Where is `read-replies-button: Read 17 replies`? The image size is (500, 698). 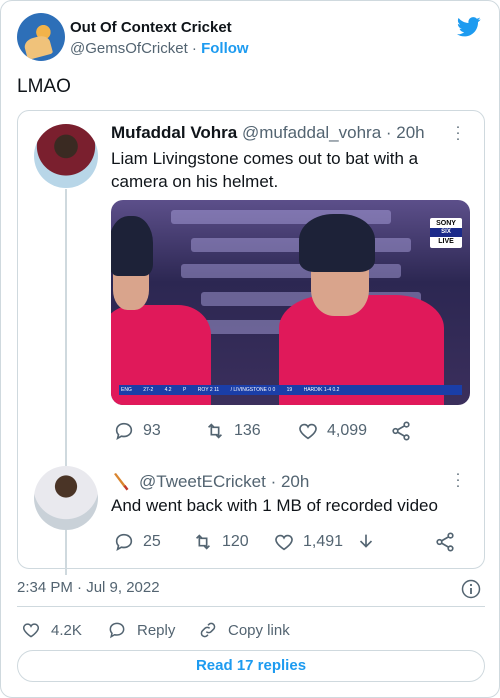
read-replies-button: Read 17 replies is located at coordinates (251, 666).